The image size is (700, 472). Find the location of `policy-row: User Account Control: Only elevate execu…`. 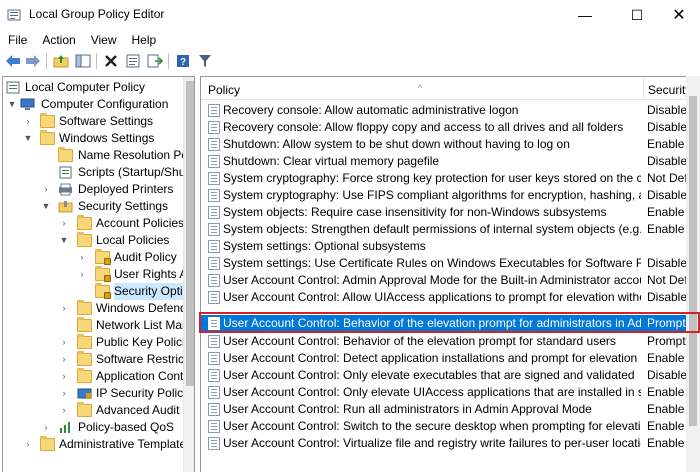

policy-row: User Account Control: Only elevate execu… is located at coordinates (445, 375).